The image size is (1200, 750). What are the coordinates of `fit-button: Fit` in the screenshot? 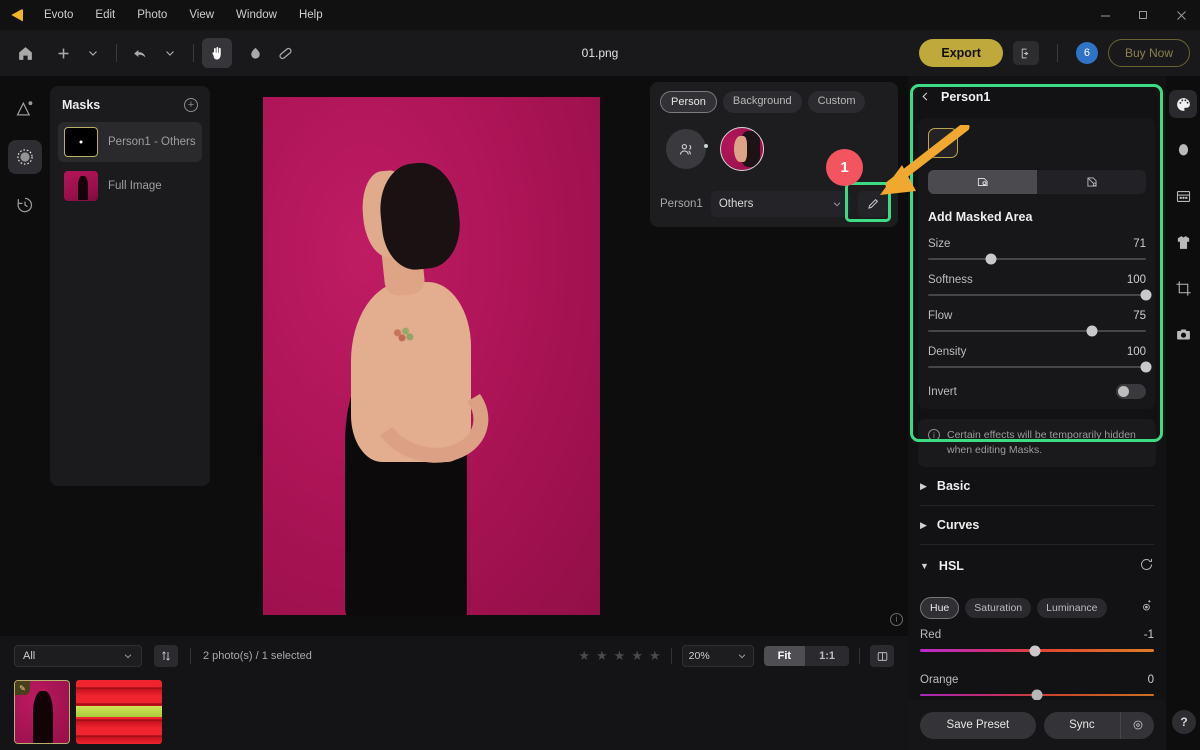 It's located at (784, 656).